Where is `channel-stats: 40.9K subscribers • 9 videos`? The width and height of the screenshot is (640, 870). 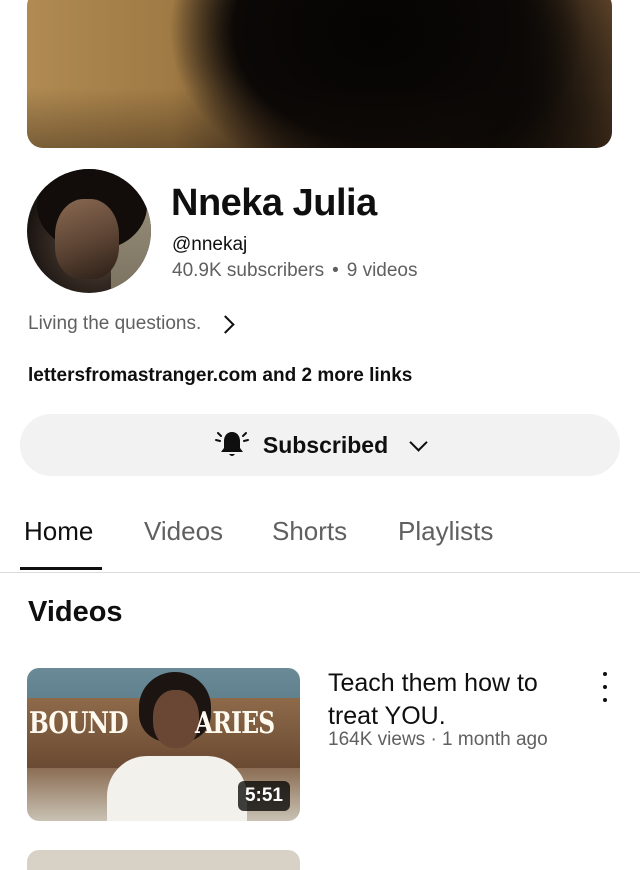 channel-stats: 40.9K subscribers • 9 videos is located at coordinates (295, 271).